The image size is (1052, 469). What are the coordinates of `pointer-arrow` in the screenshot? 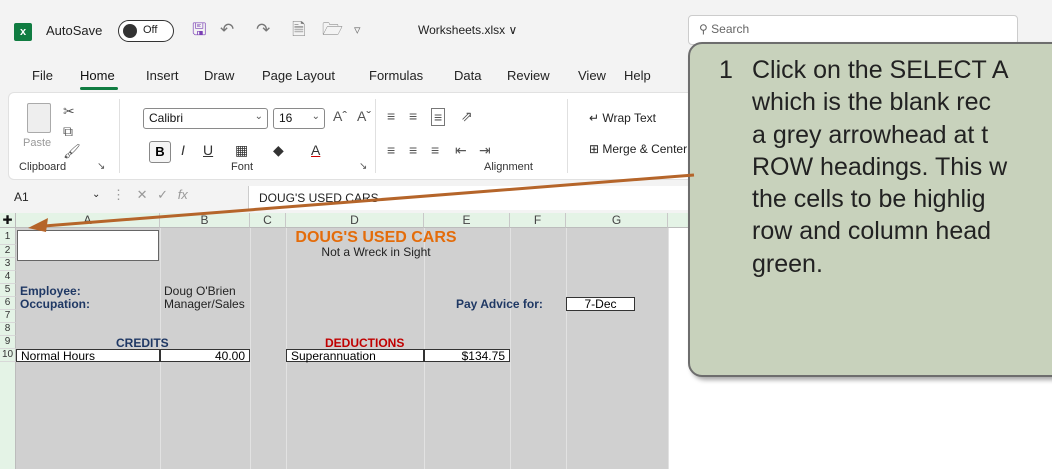 It's located at (361, 202).